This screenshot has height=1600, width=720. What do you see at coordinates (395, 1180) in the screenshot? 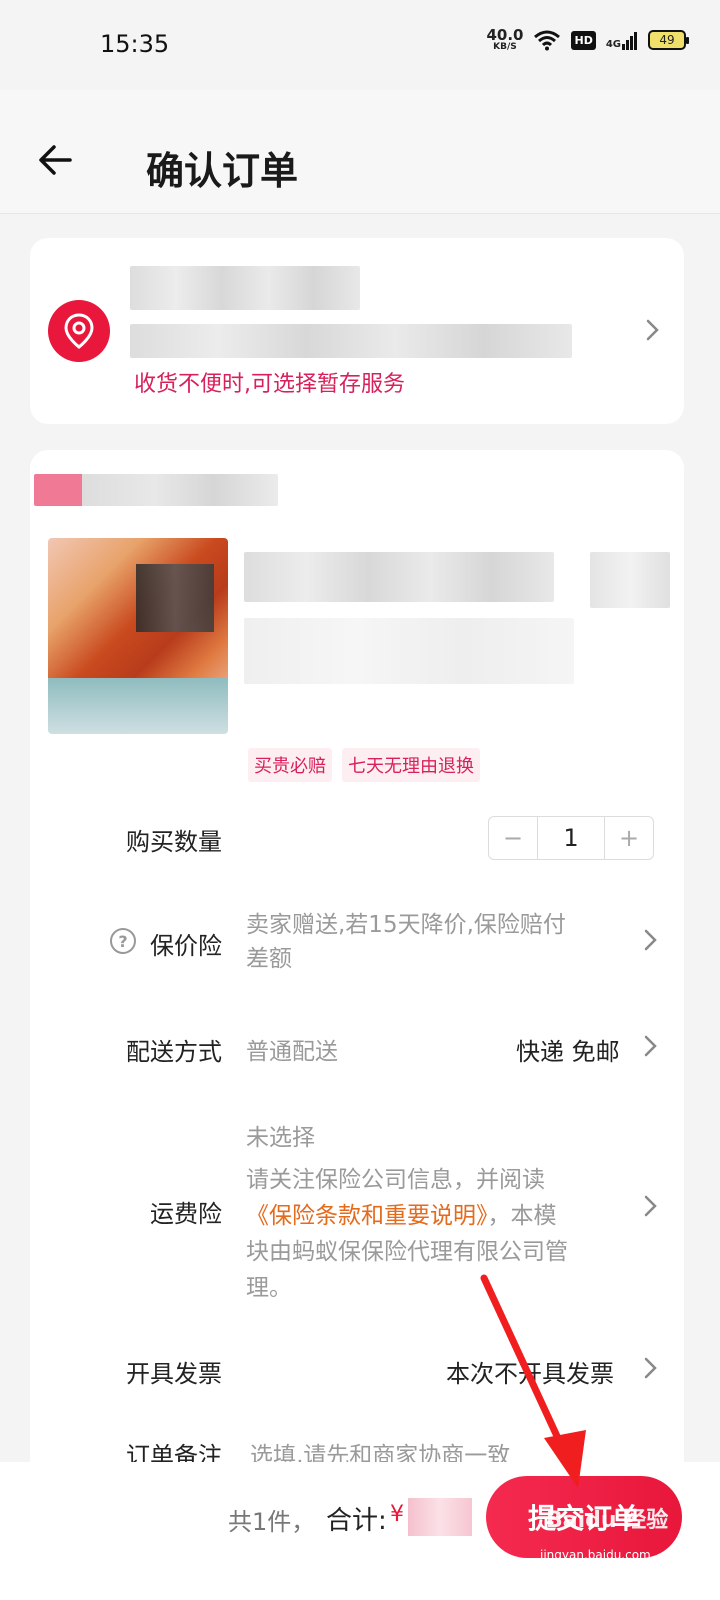
I see `shipping-insurance-desc-1: 请关注保险公司信息，并阅读` at bounding box center [395, 1180].